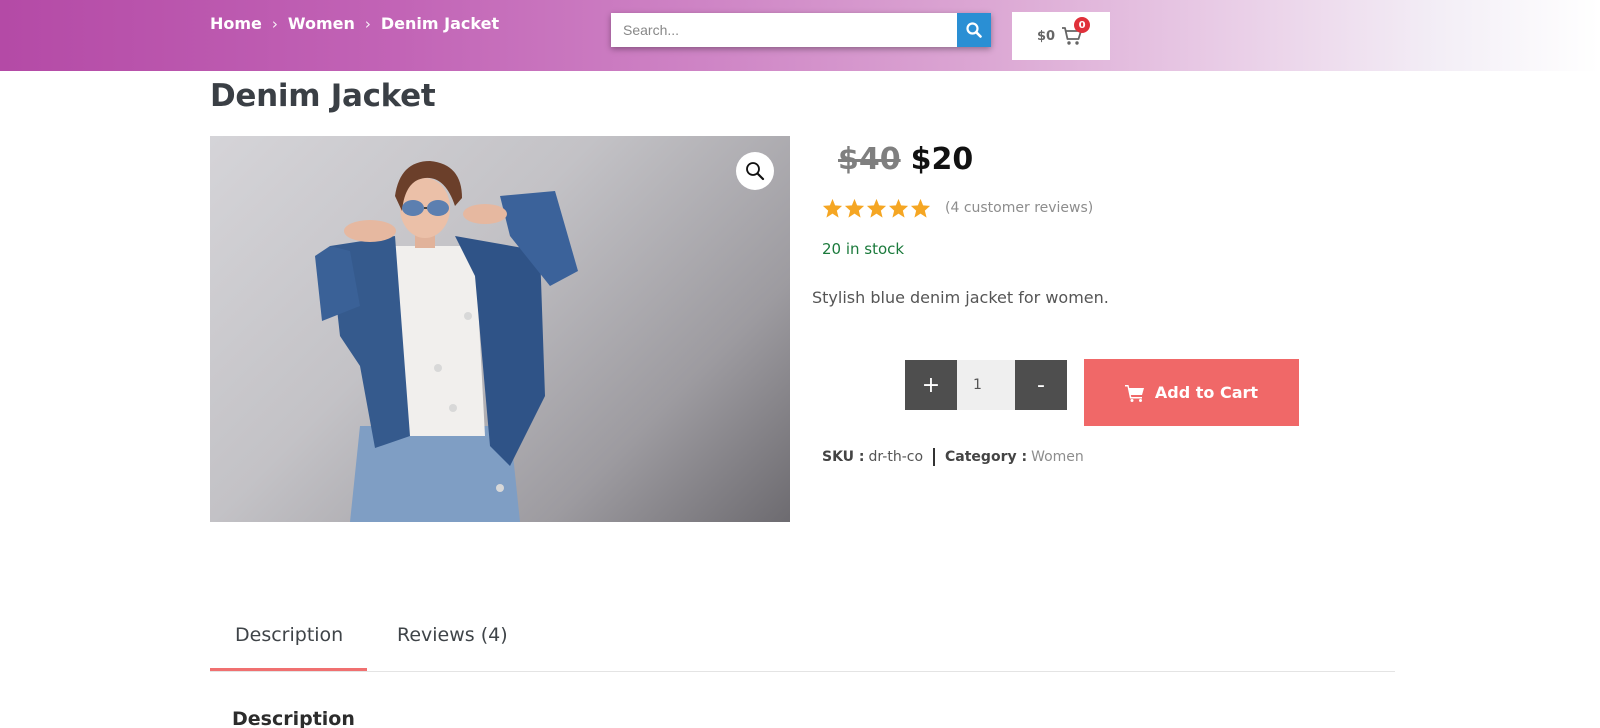 The width and height of the screenshot is (1600, 728). I want to click on product-title: Denim Jacket, so click(323, 96).